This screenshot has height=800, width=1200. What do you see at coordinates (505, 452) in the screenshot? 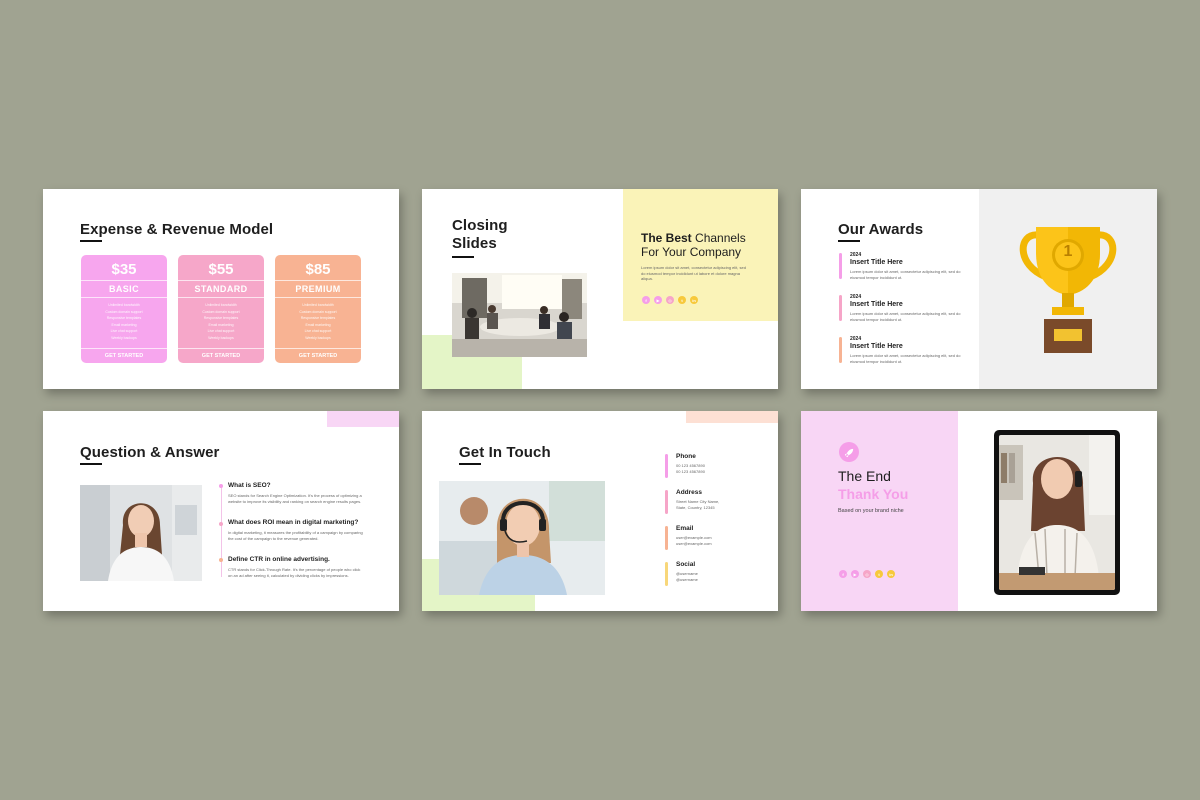
I see `slide-title: Get In Touch` at bounding box center [505, 452].